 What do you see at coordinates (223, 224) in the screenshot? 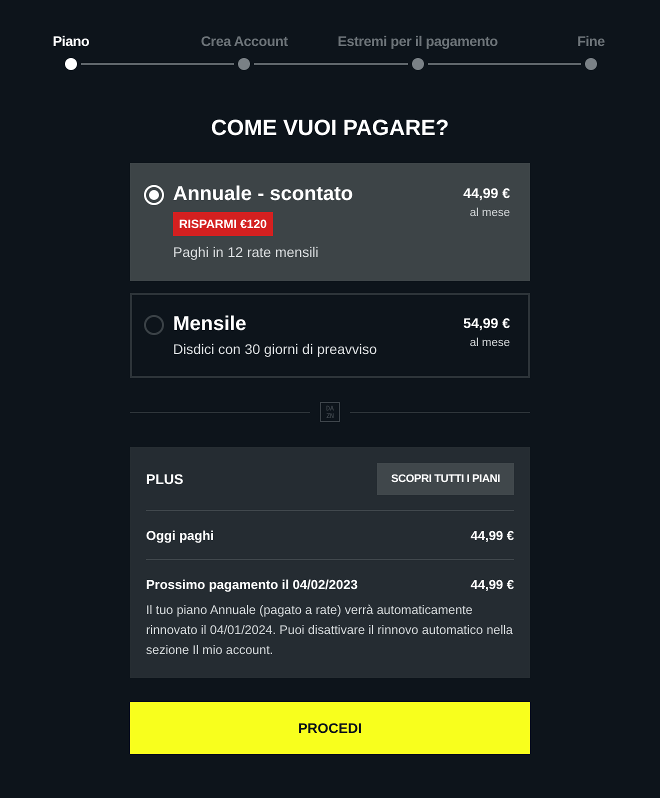
I see `discount-badge: RISPARMI €120` at bounding box center [223, 224].